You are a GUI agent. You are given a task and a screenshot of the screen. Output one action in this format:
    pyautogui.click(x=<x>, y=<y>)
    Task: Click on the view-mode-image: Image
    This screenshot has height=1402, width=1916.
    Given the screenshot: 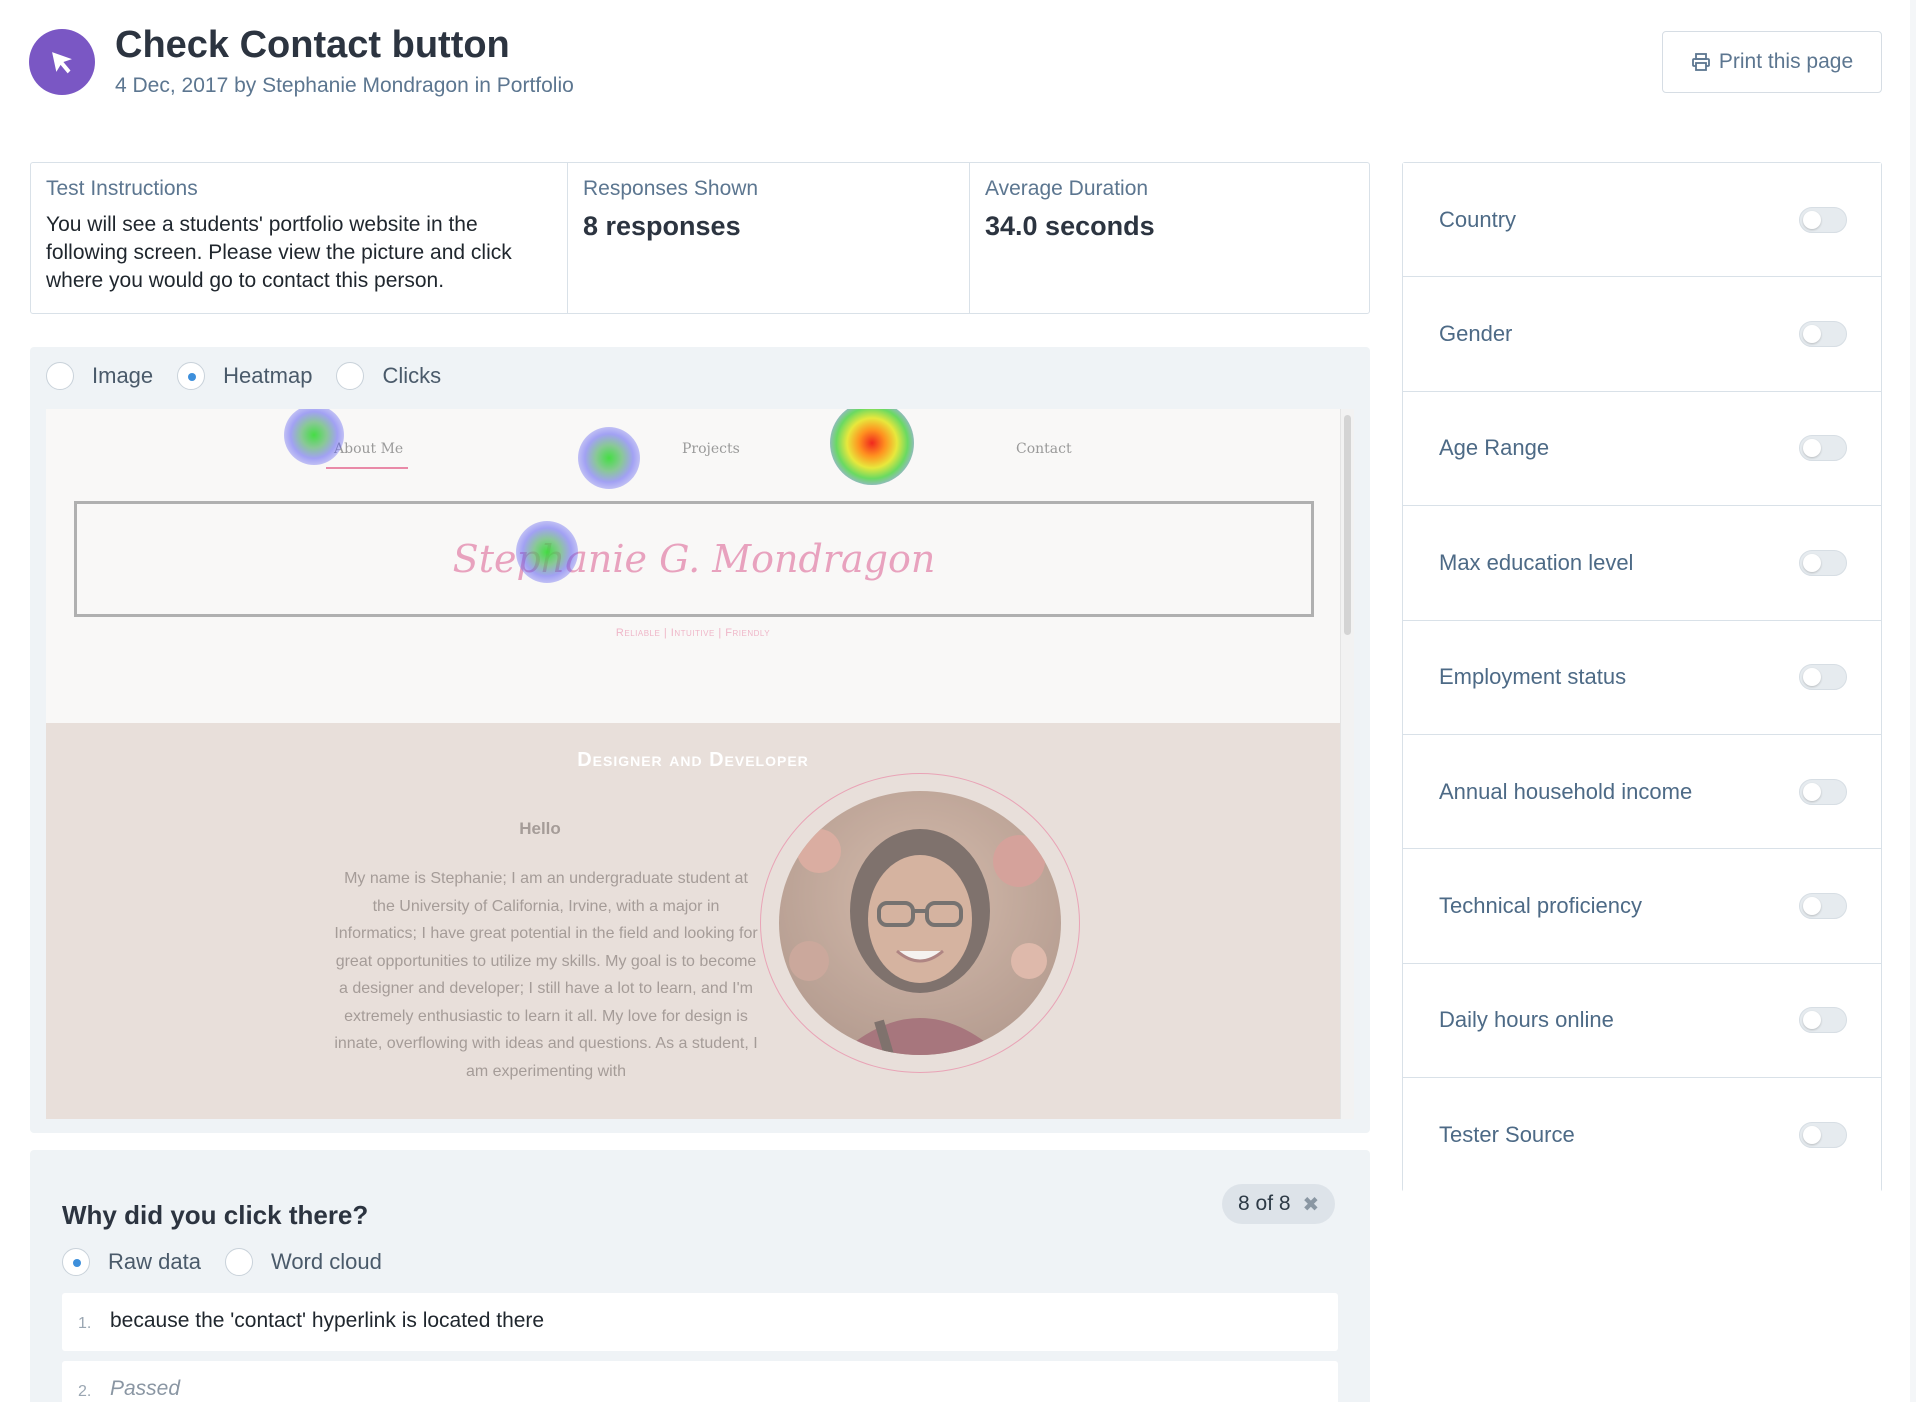 What is the action you would take?
    pyautogui.click(x=99, y=376)
    